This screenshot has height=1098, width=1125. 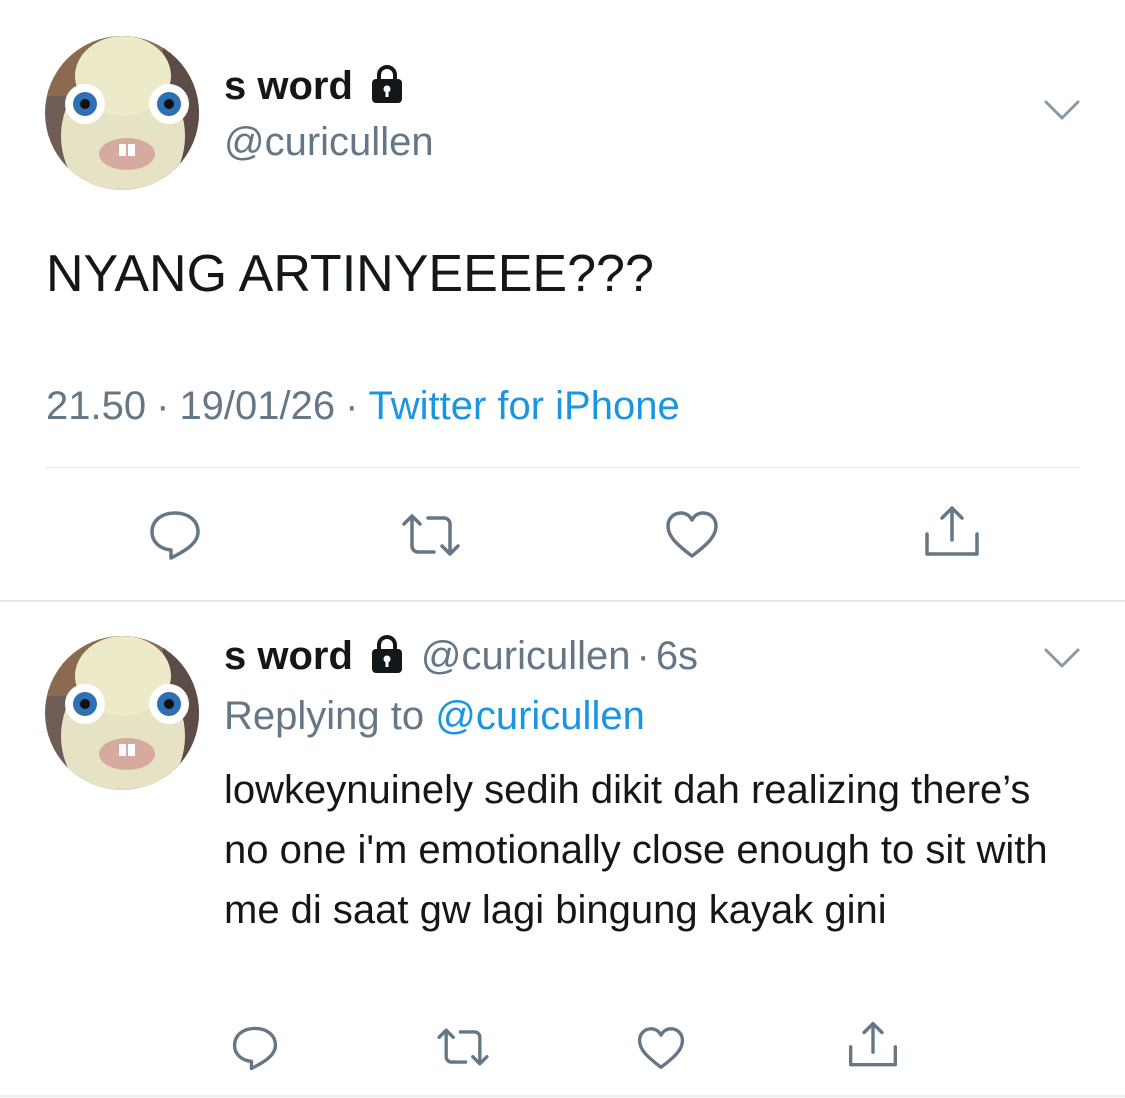 What do you see at coordinates (540, 716) in the screenshot?
I see `replying-to-handle: @curicullen` at bounding box center [540, 716].